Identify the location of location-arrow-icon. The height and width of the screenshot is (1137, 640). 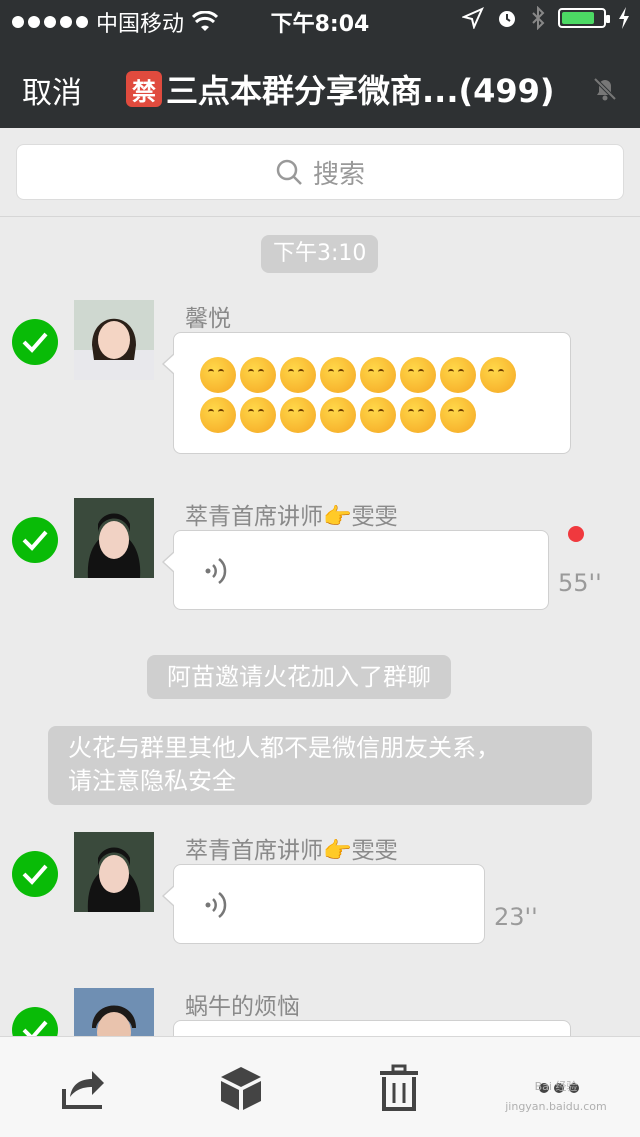
(473, 18).